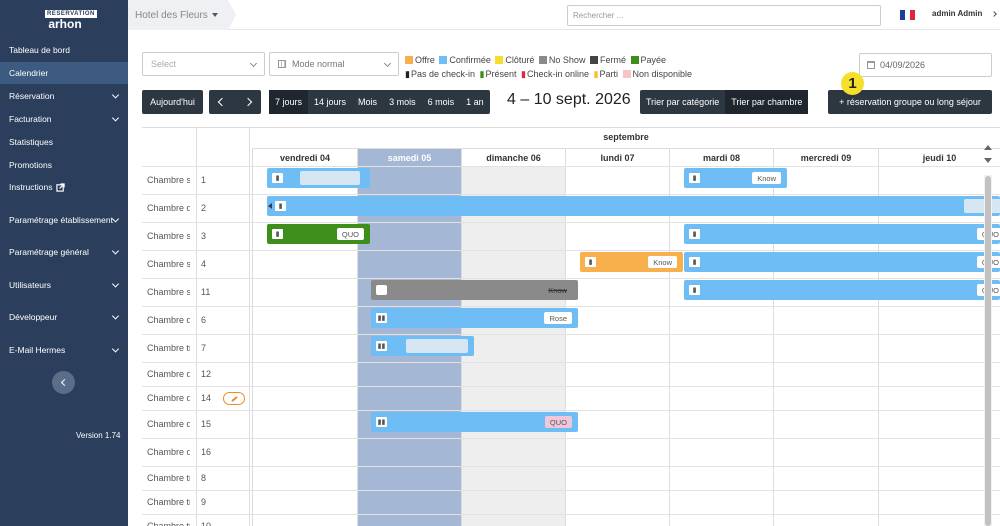  I want to click on booking-bar: ▮▮, so click(422, 346).